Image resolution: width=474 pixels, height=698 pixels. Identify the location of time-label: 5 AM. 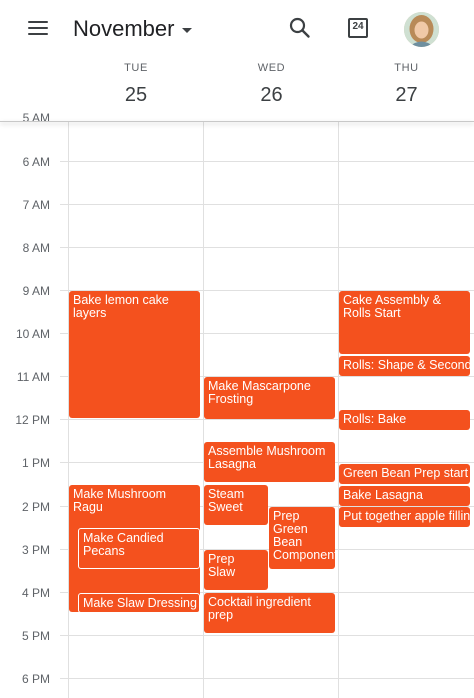
(36, 118).